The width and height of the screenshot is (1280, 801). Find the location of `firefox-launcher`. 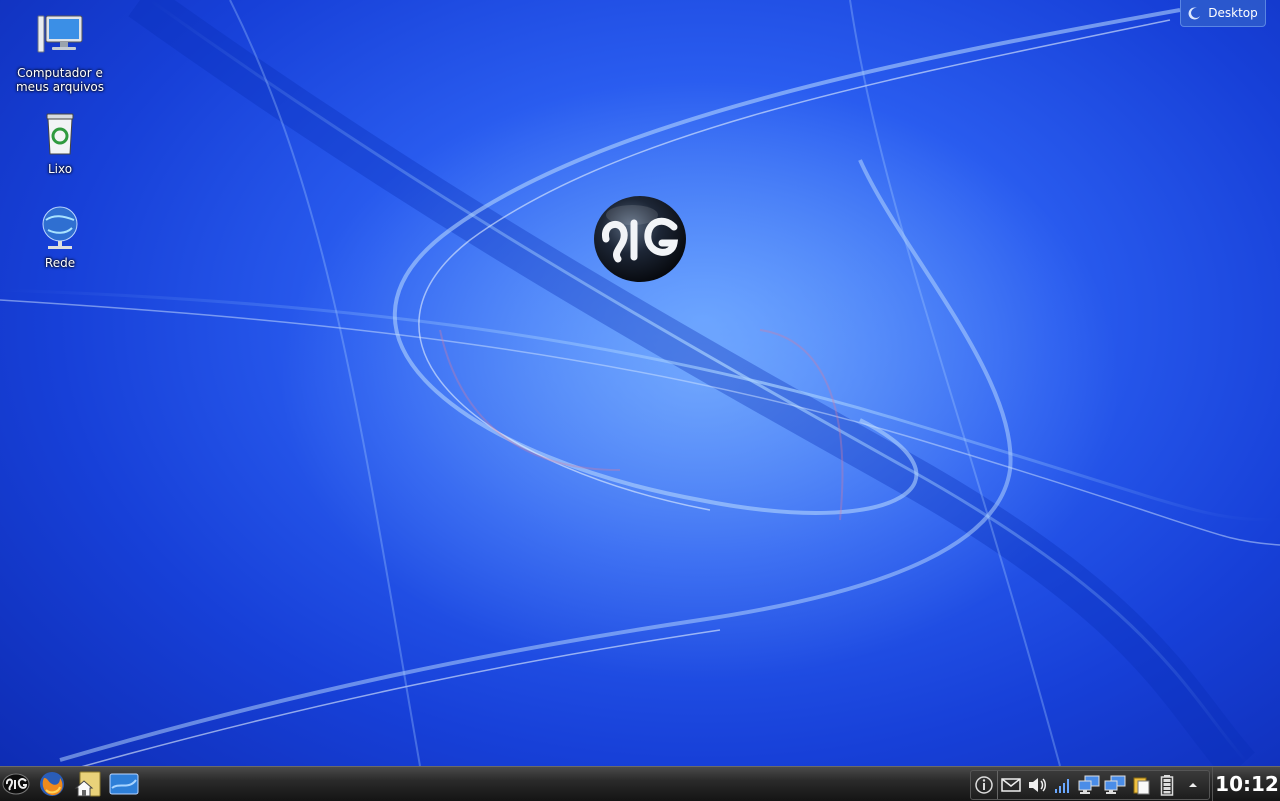

firefox-launcher is located at coordinates (52, 784).